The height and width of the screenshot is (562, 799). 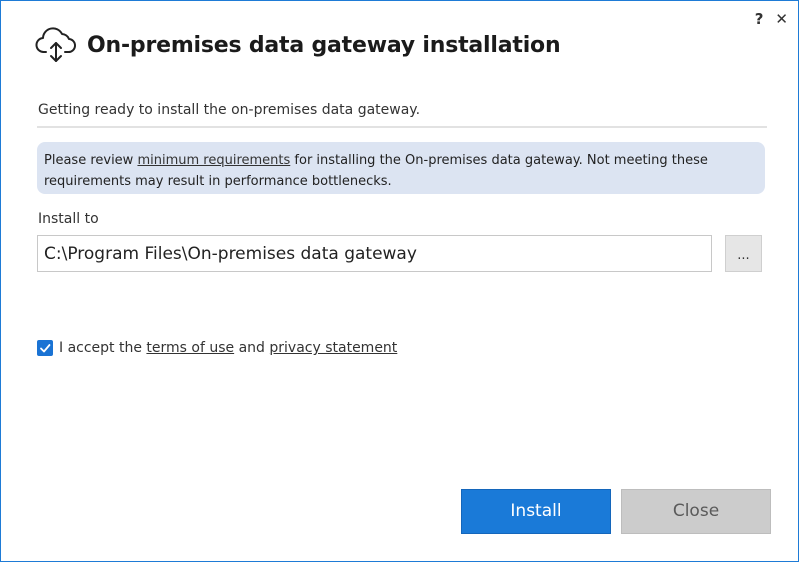 I want to click on checkmark-icon, so click(x=45, y=348).